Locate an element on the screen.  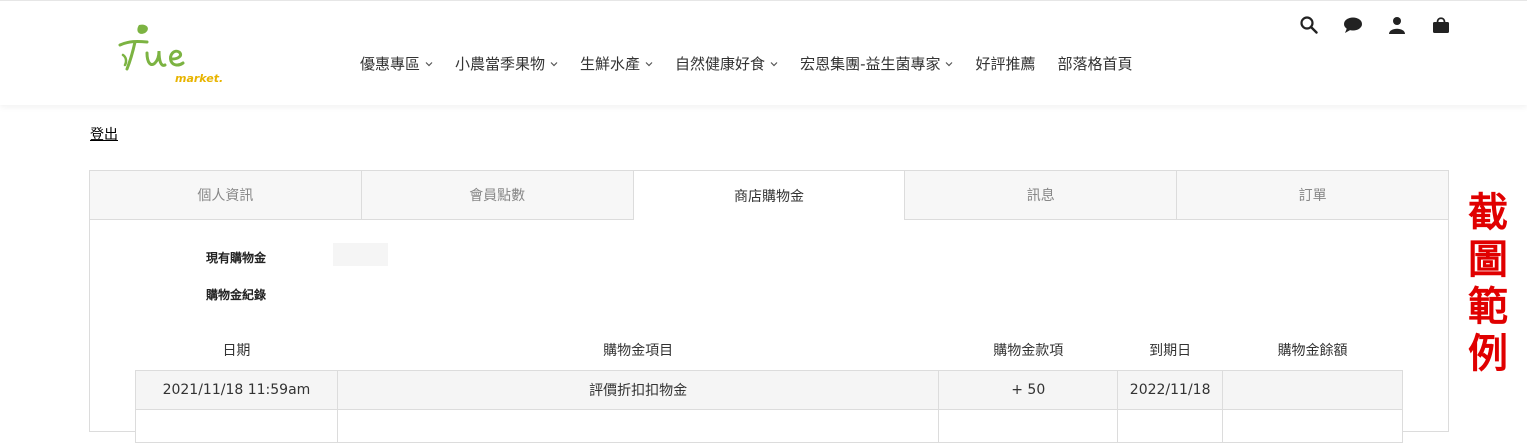
cell-balance is located at coordinates (1312, 390).